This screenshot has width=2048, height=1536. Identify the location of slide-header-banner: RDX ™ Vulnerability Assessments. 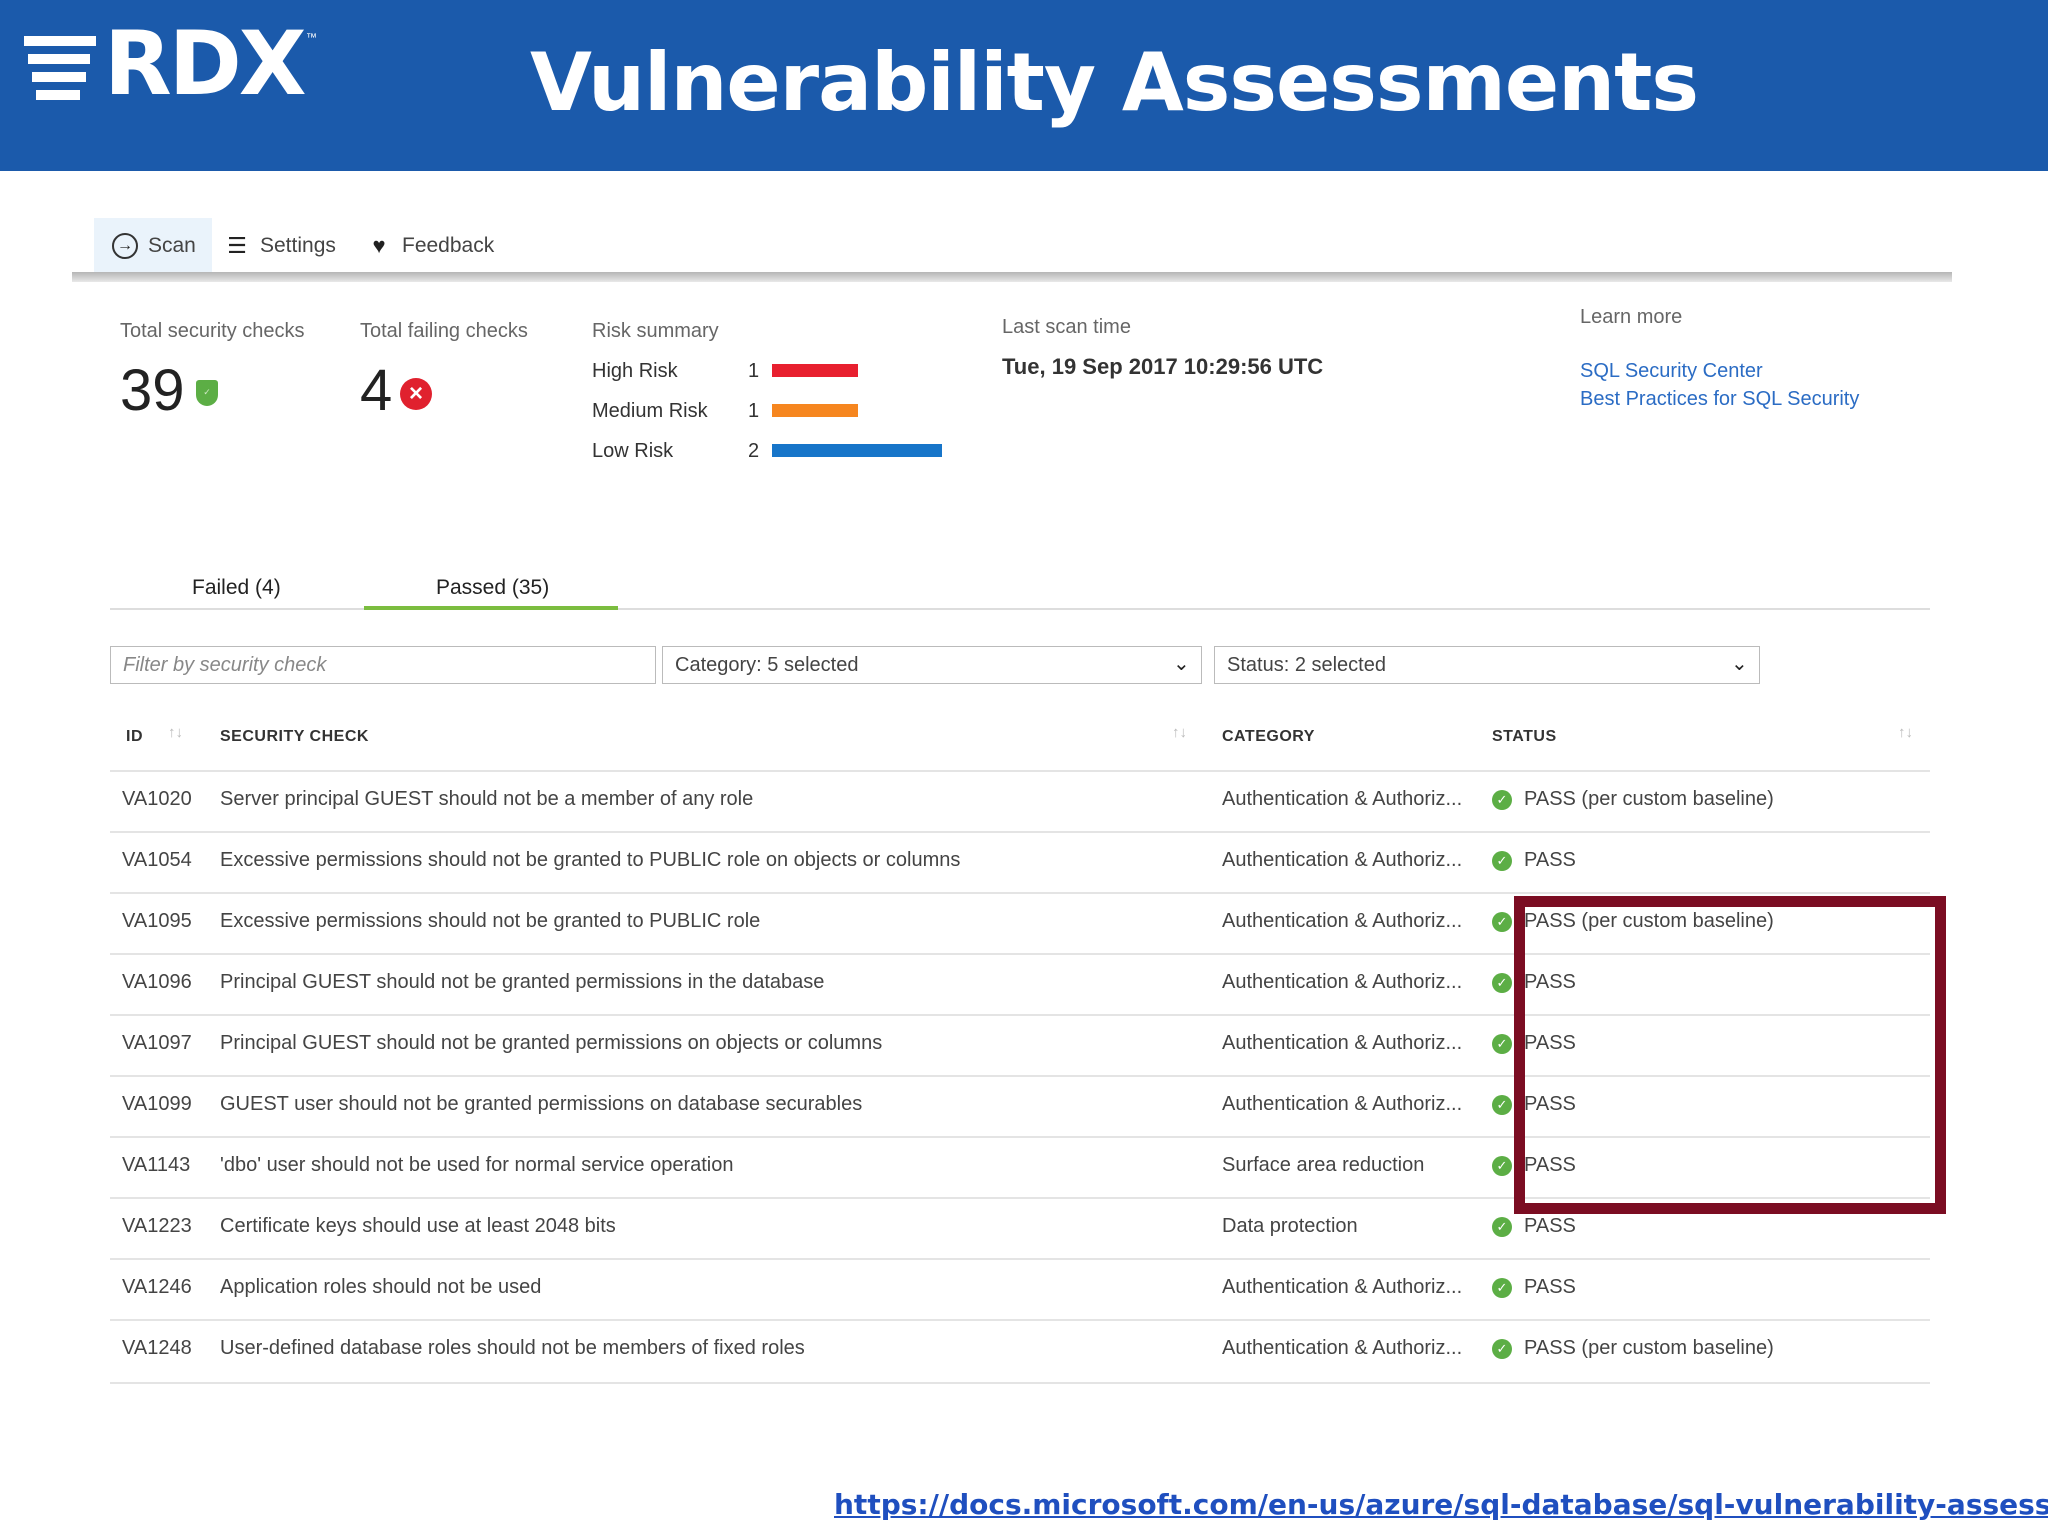
(1024, 85).